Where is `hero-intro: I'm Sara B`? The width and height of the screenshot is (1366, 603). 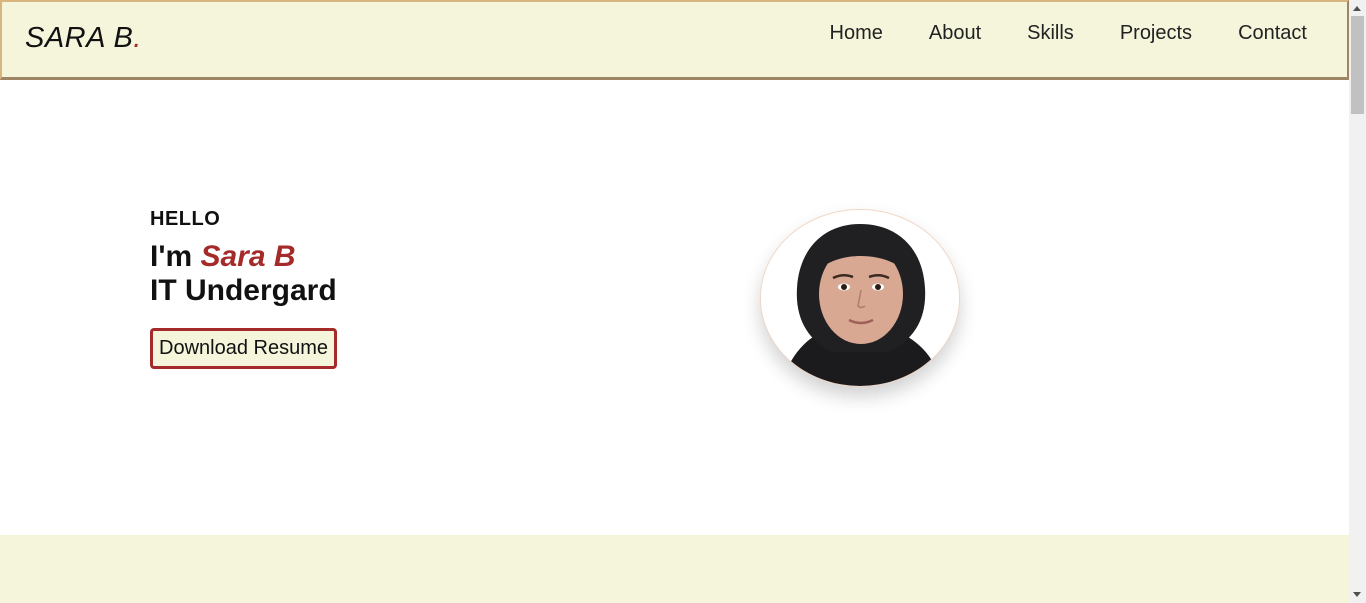
hero-intro: I'm Sara B is located at coordinates (243, 257).